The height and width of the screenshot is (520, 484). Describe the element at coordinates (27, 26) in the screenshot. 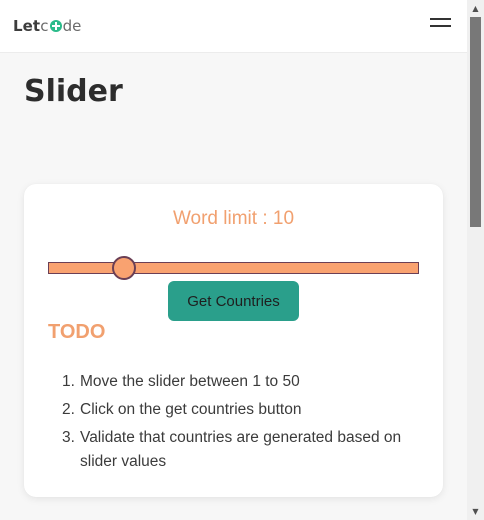

I see `brand-text-let: Let` at that location.